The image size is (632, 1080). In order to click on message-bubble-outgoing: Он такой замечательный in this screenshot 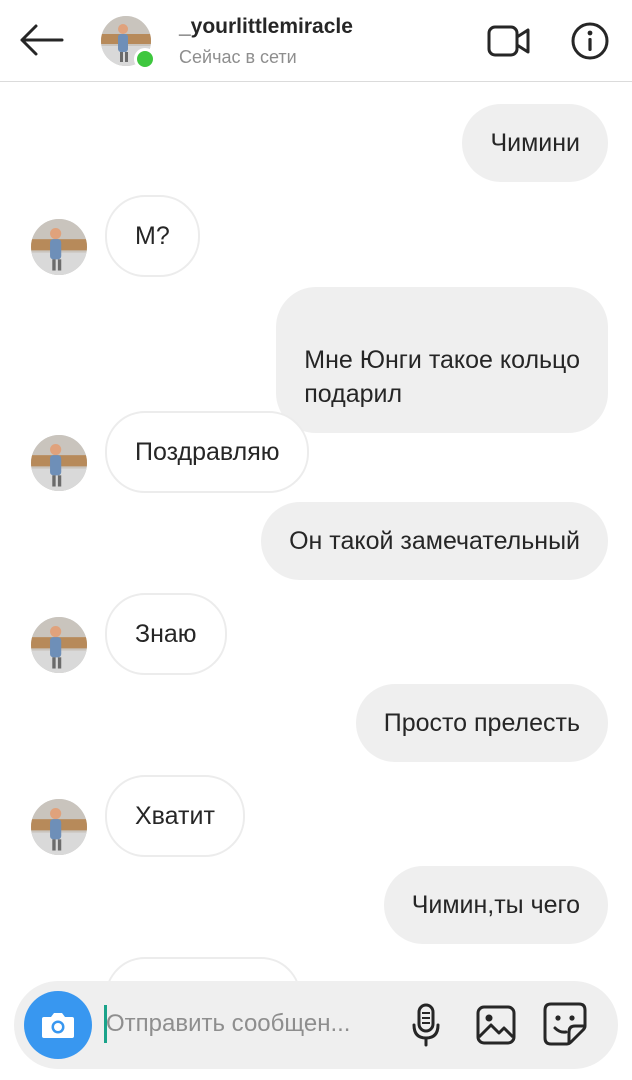, I will do `click(434, 541)`.